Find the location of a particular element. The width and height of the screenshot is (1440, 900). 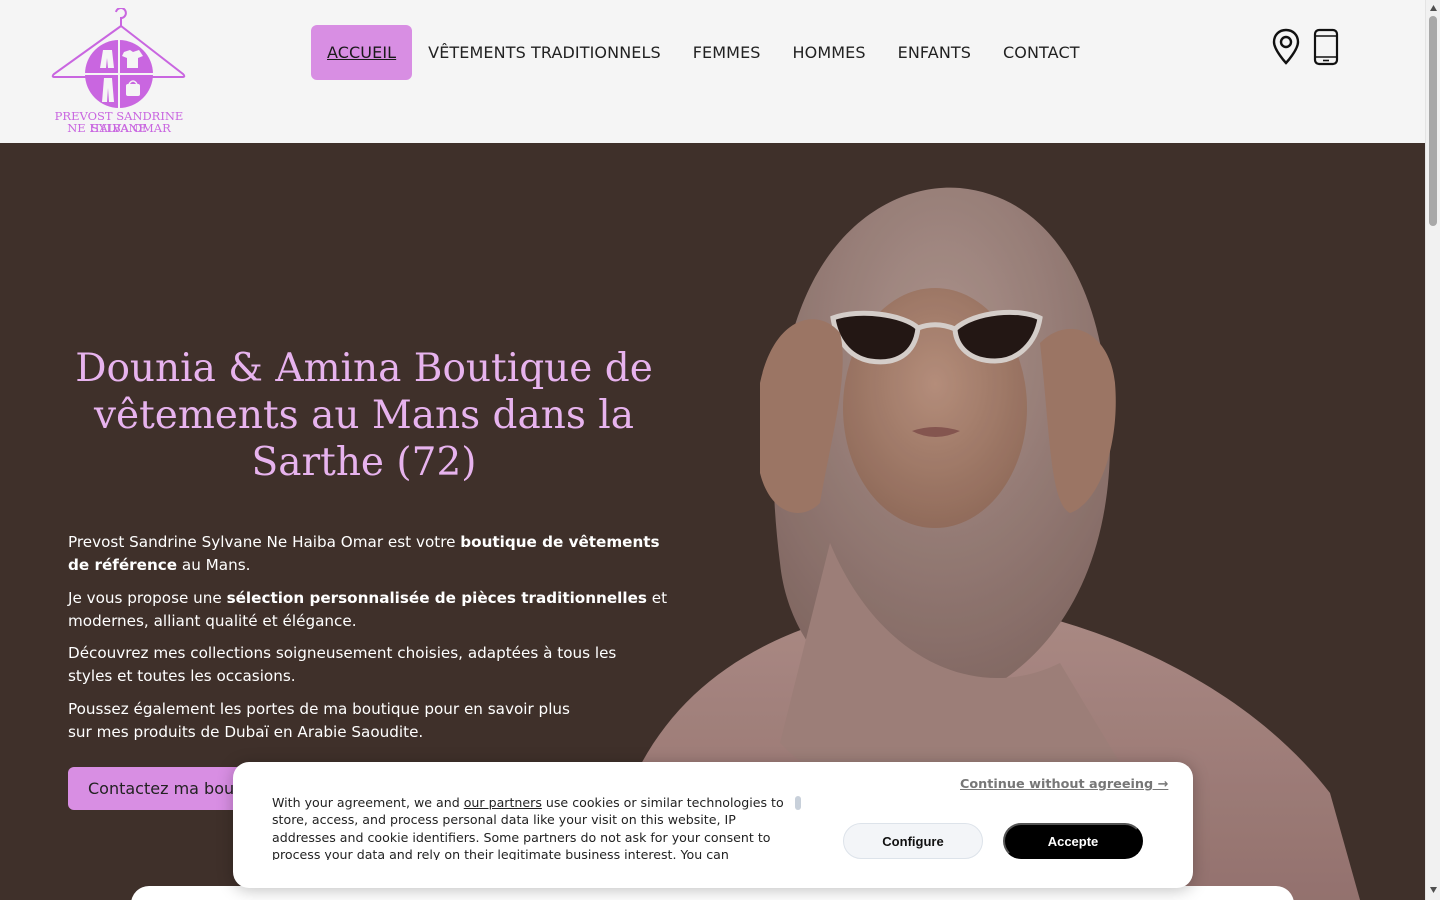

nav-item-enfants: ENFANTS is located at coordinates (934, 52).